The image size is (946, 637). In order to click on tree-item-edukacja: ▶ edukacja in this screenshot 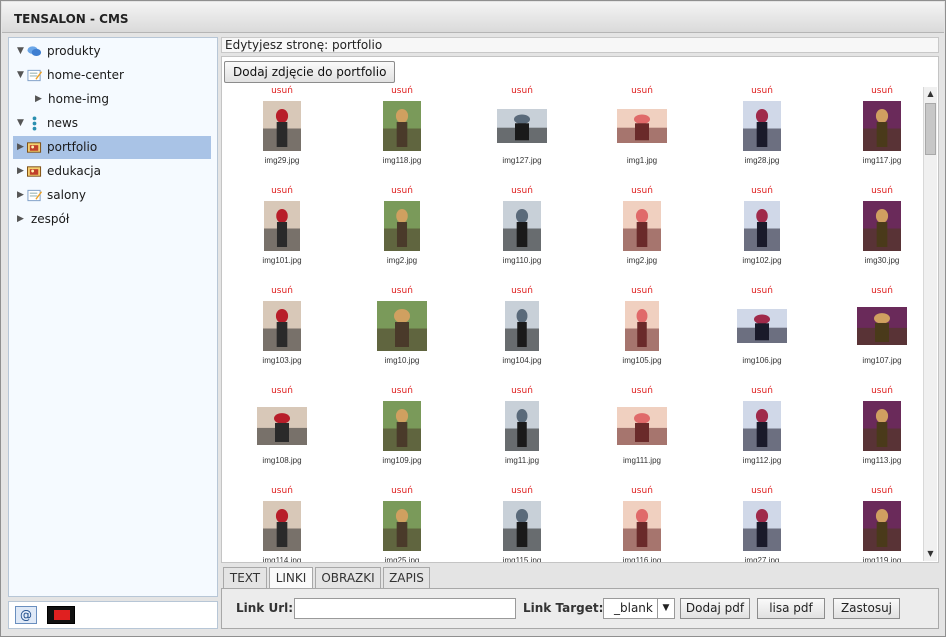, I will do `click(112, 171)`.